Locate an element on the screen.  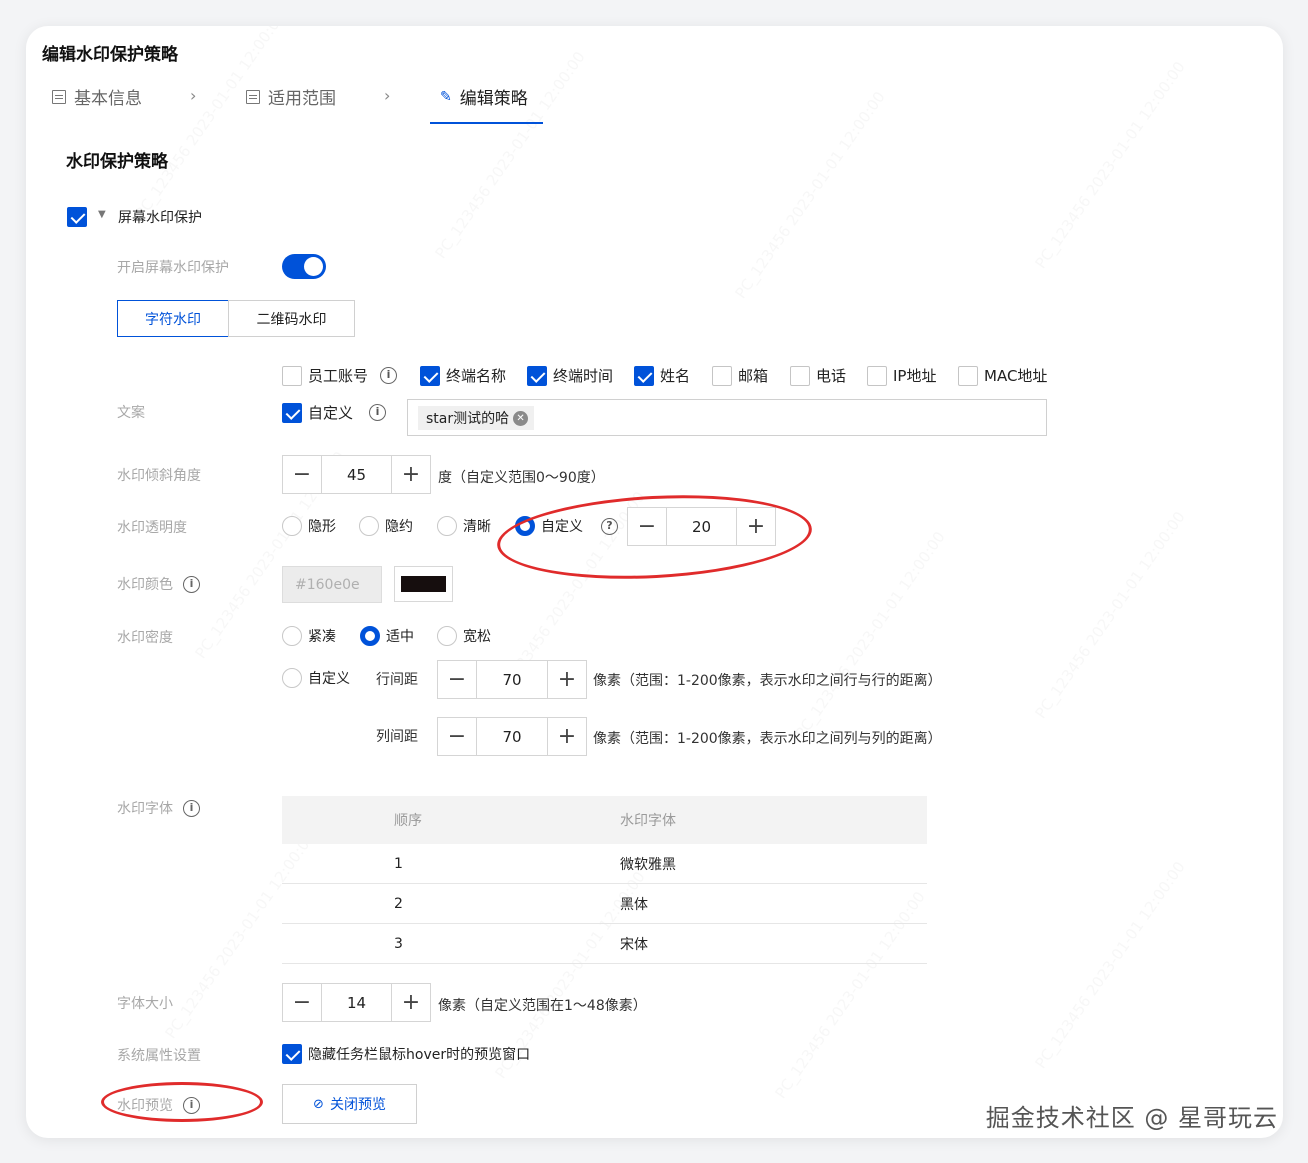
row-spacing-hint: 像素（范围：1-200像素，表示水印之间行与行的距离） is located at coordinates (767, 681).